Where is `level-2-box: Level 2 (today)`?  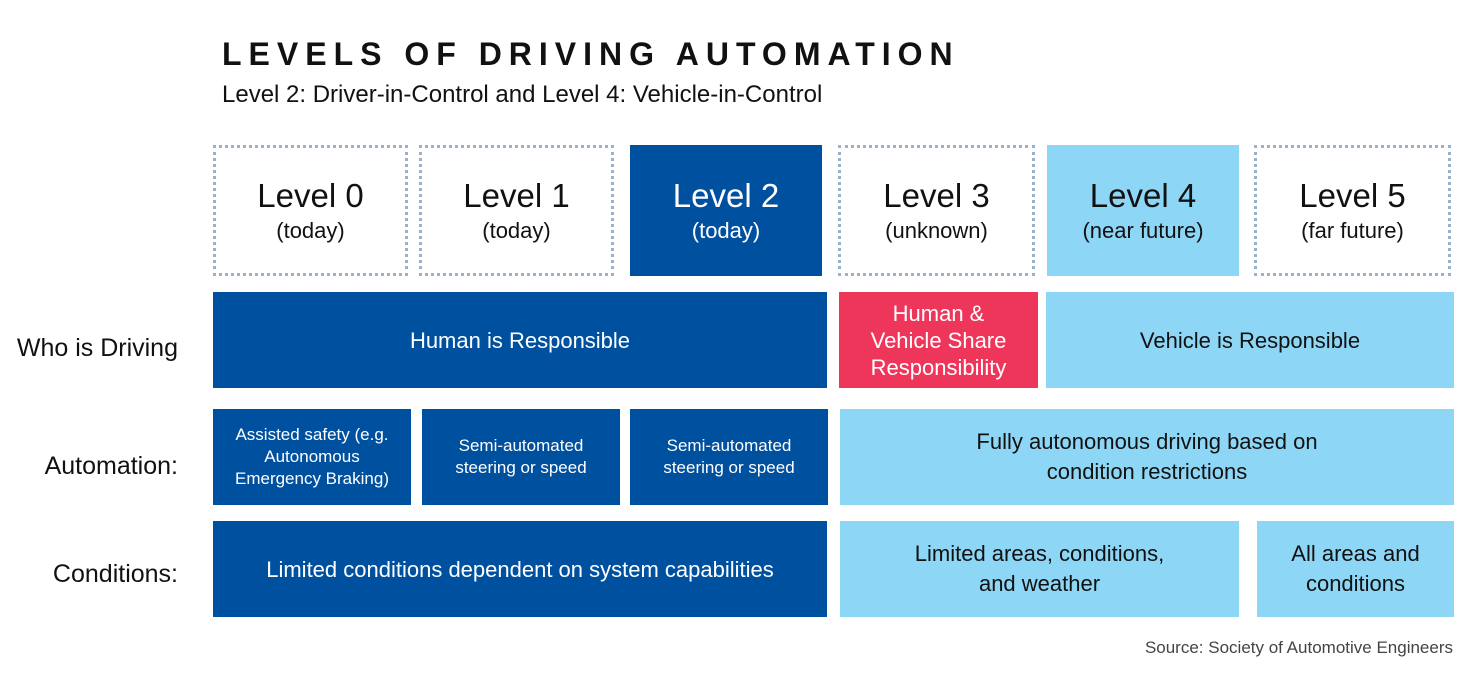
level-2-box: Level 2 (today) is located at coordinates (726, 210).